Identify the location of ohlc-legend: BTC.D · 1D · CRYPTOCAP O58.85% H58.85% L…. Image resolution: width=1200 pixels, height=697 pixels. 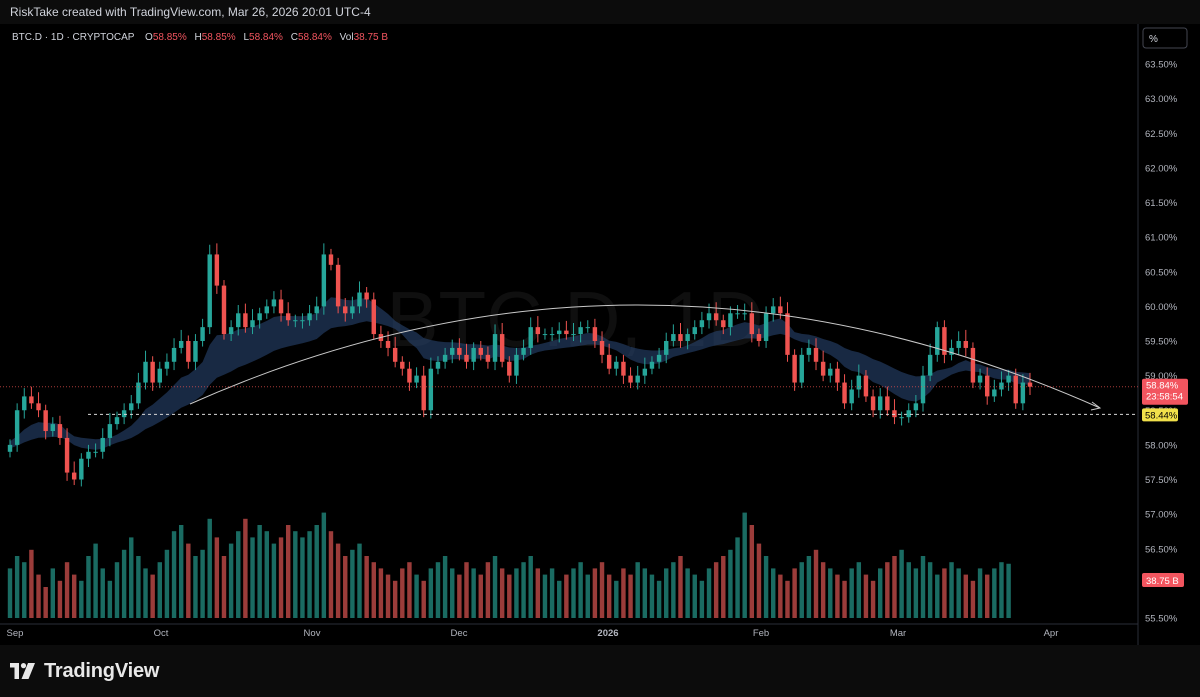
(200, 37).